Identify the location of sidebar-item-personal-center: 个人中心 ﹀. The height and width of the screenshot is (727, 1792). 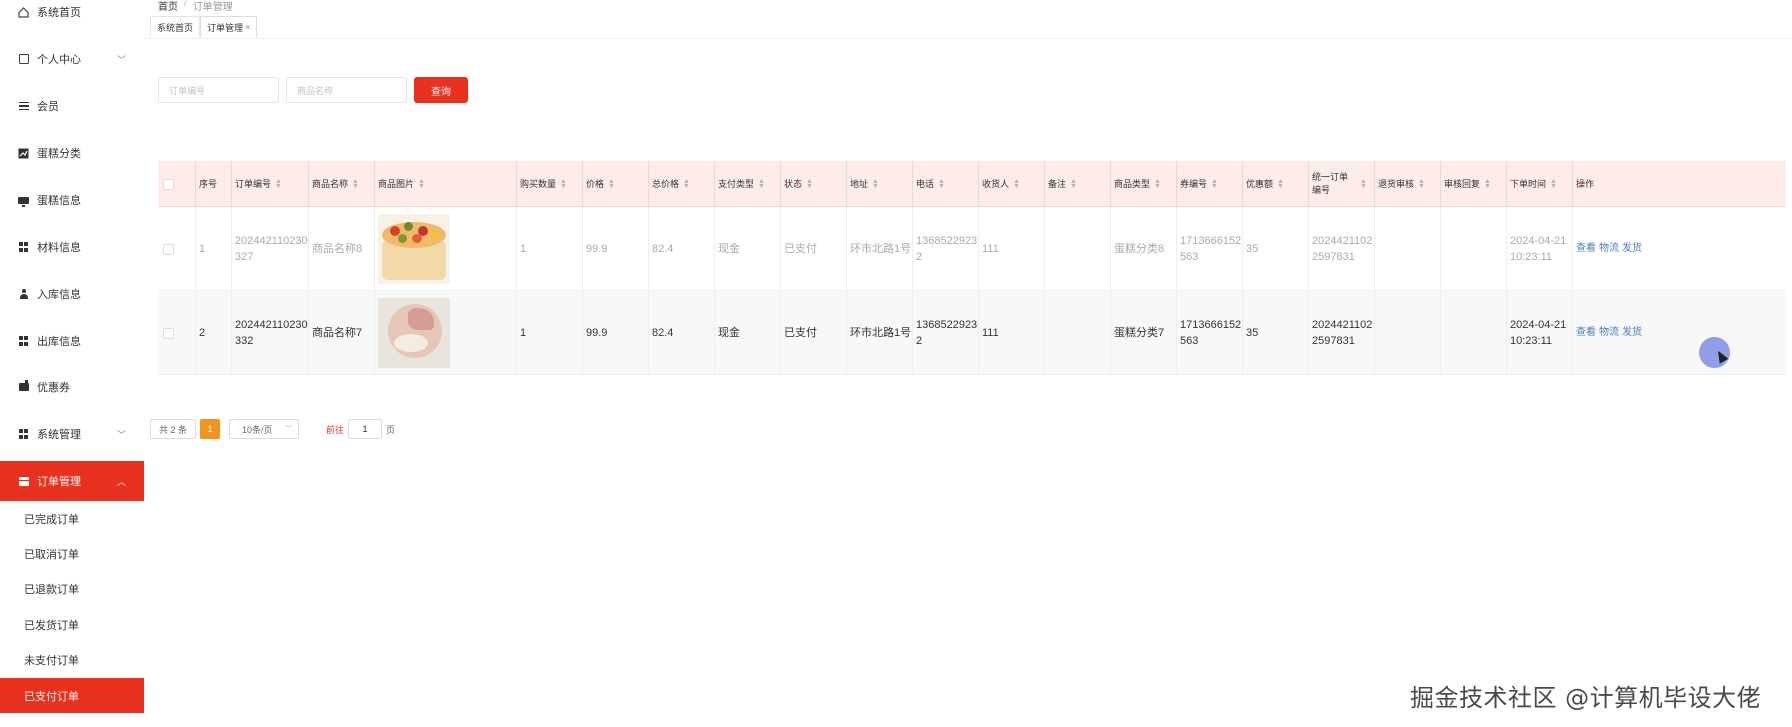
(72, 59).